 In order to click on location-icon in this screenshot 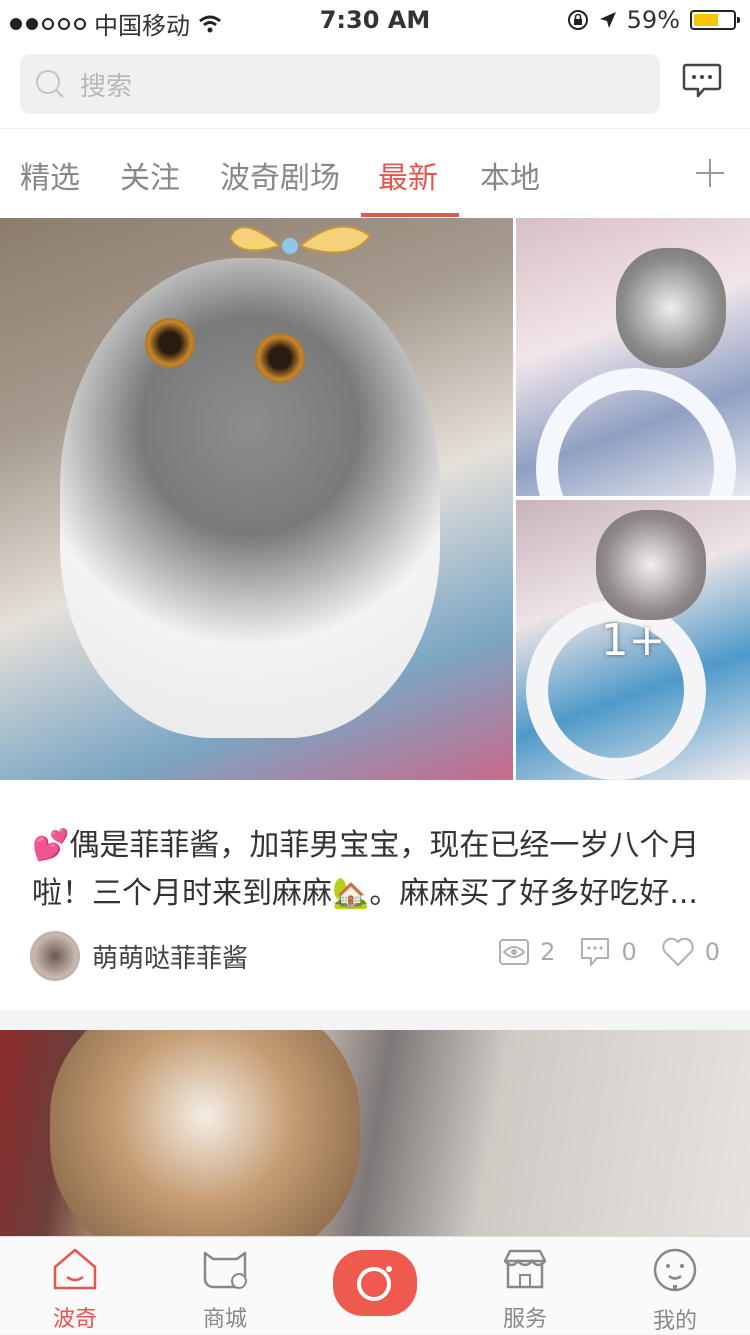, I will do `click(607, 20)`.